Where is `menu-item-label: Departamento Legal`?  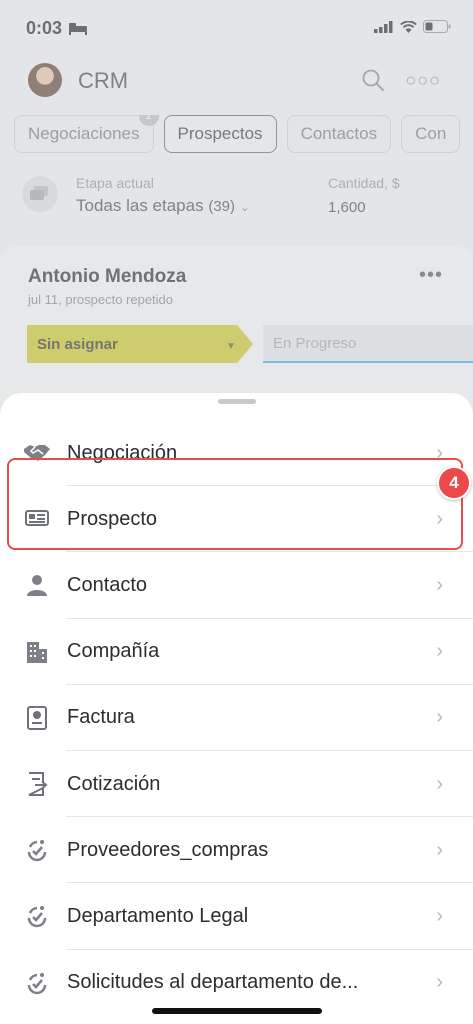 menu-item-label: Departamento Legal is located at coordinates (158, 915).